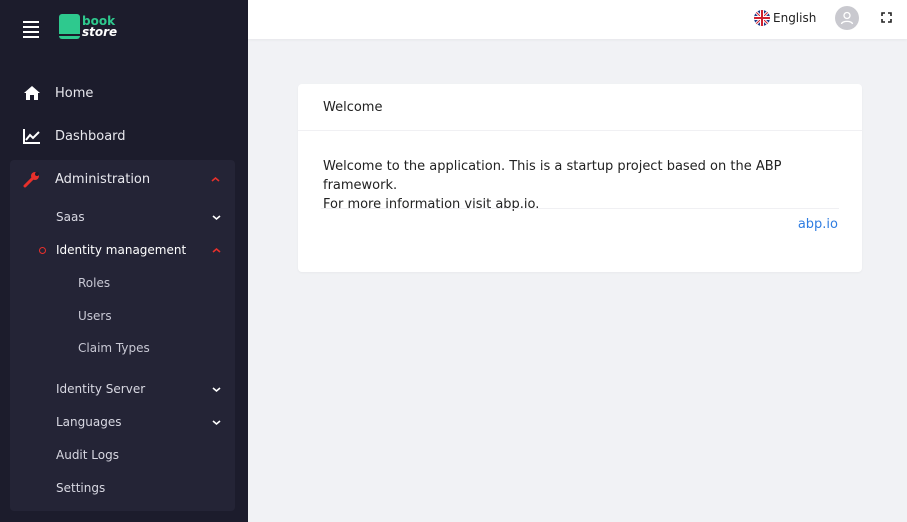  I want to click on sidebar-item-label: Home, so click(74, 93).